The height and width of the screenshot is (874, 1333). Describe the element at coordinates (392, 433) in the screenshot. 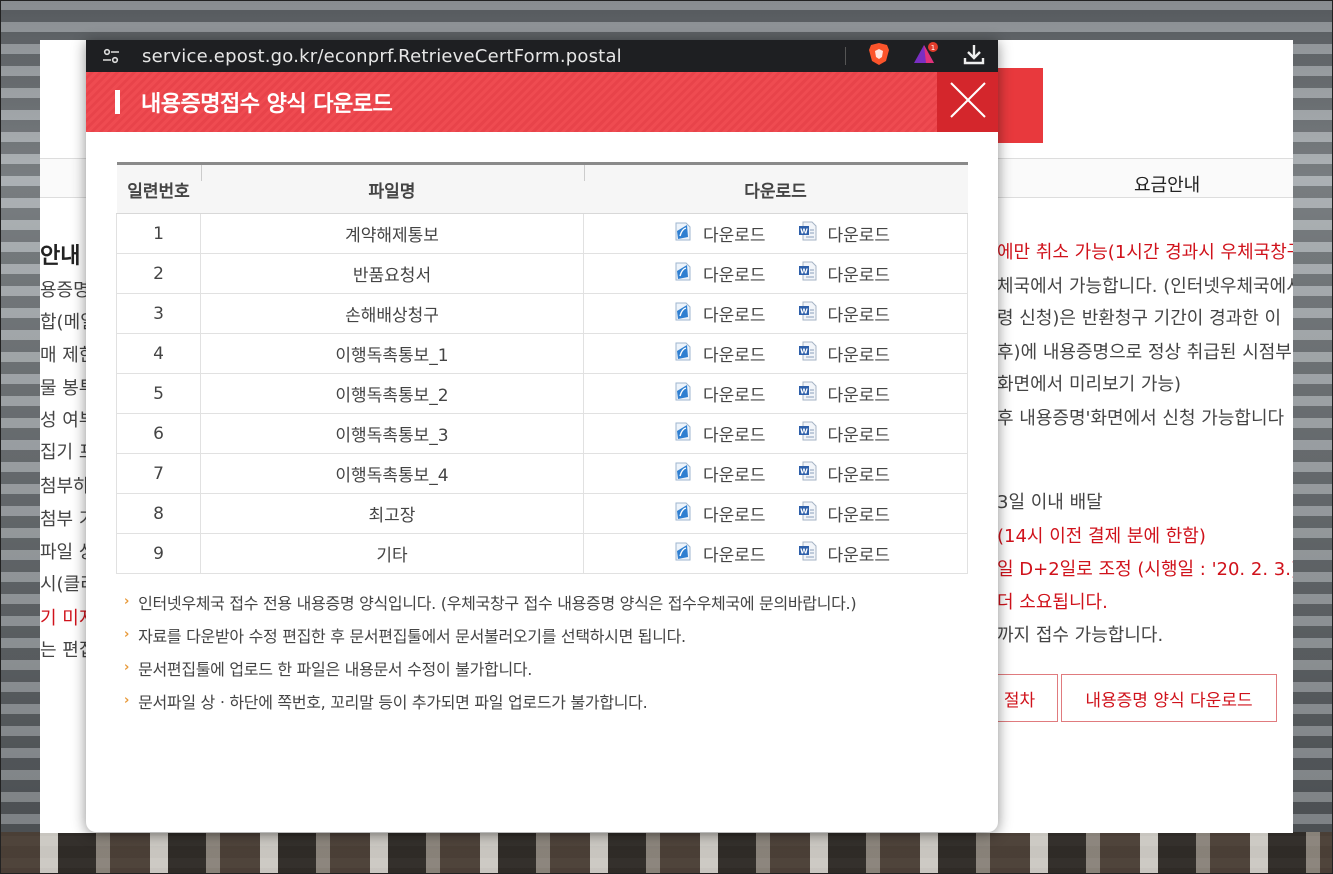

I see `row-filename: 이행독촉통보_3` at that location.